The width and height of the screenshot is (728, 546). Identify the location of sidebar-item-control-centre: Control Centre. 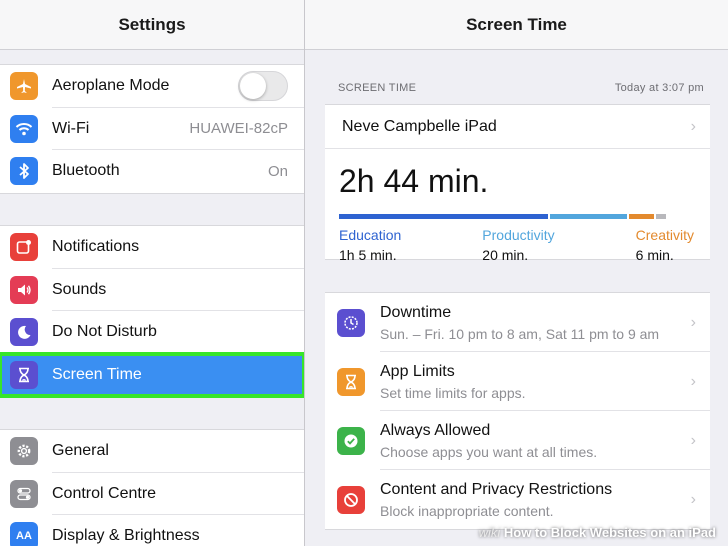
(152, 494).